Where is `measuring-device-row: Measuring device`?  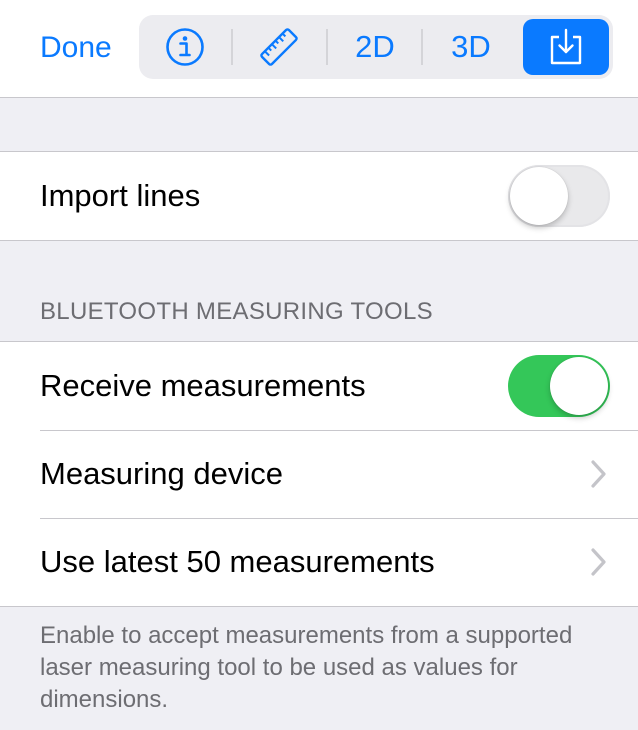 measuring-device-row: Measuring device is located at coordinates (319, 474).